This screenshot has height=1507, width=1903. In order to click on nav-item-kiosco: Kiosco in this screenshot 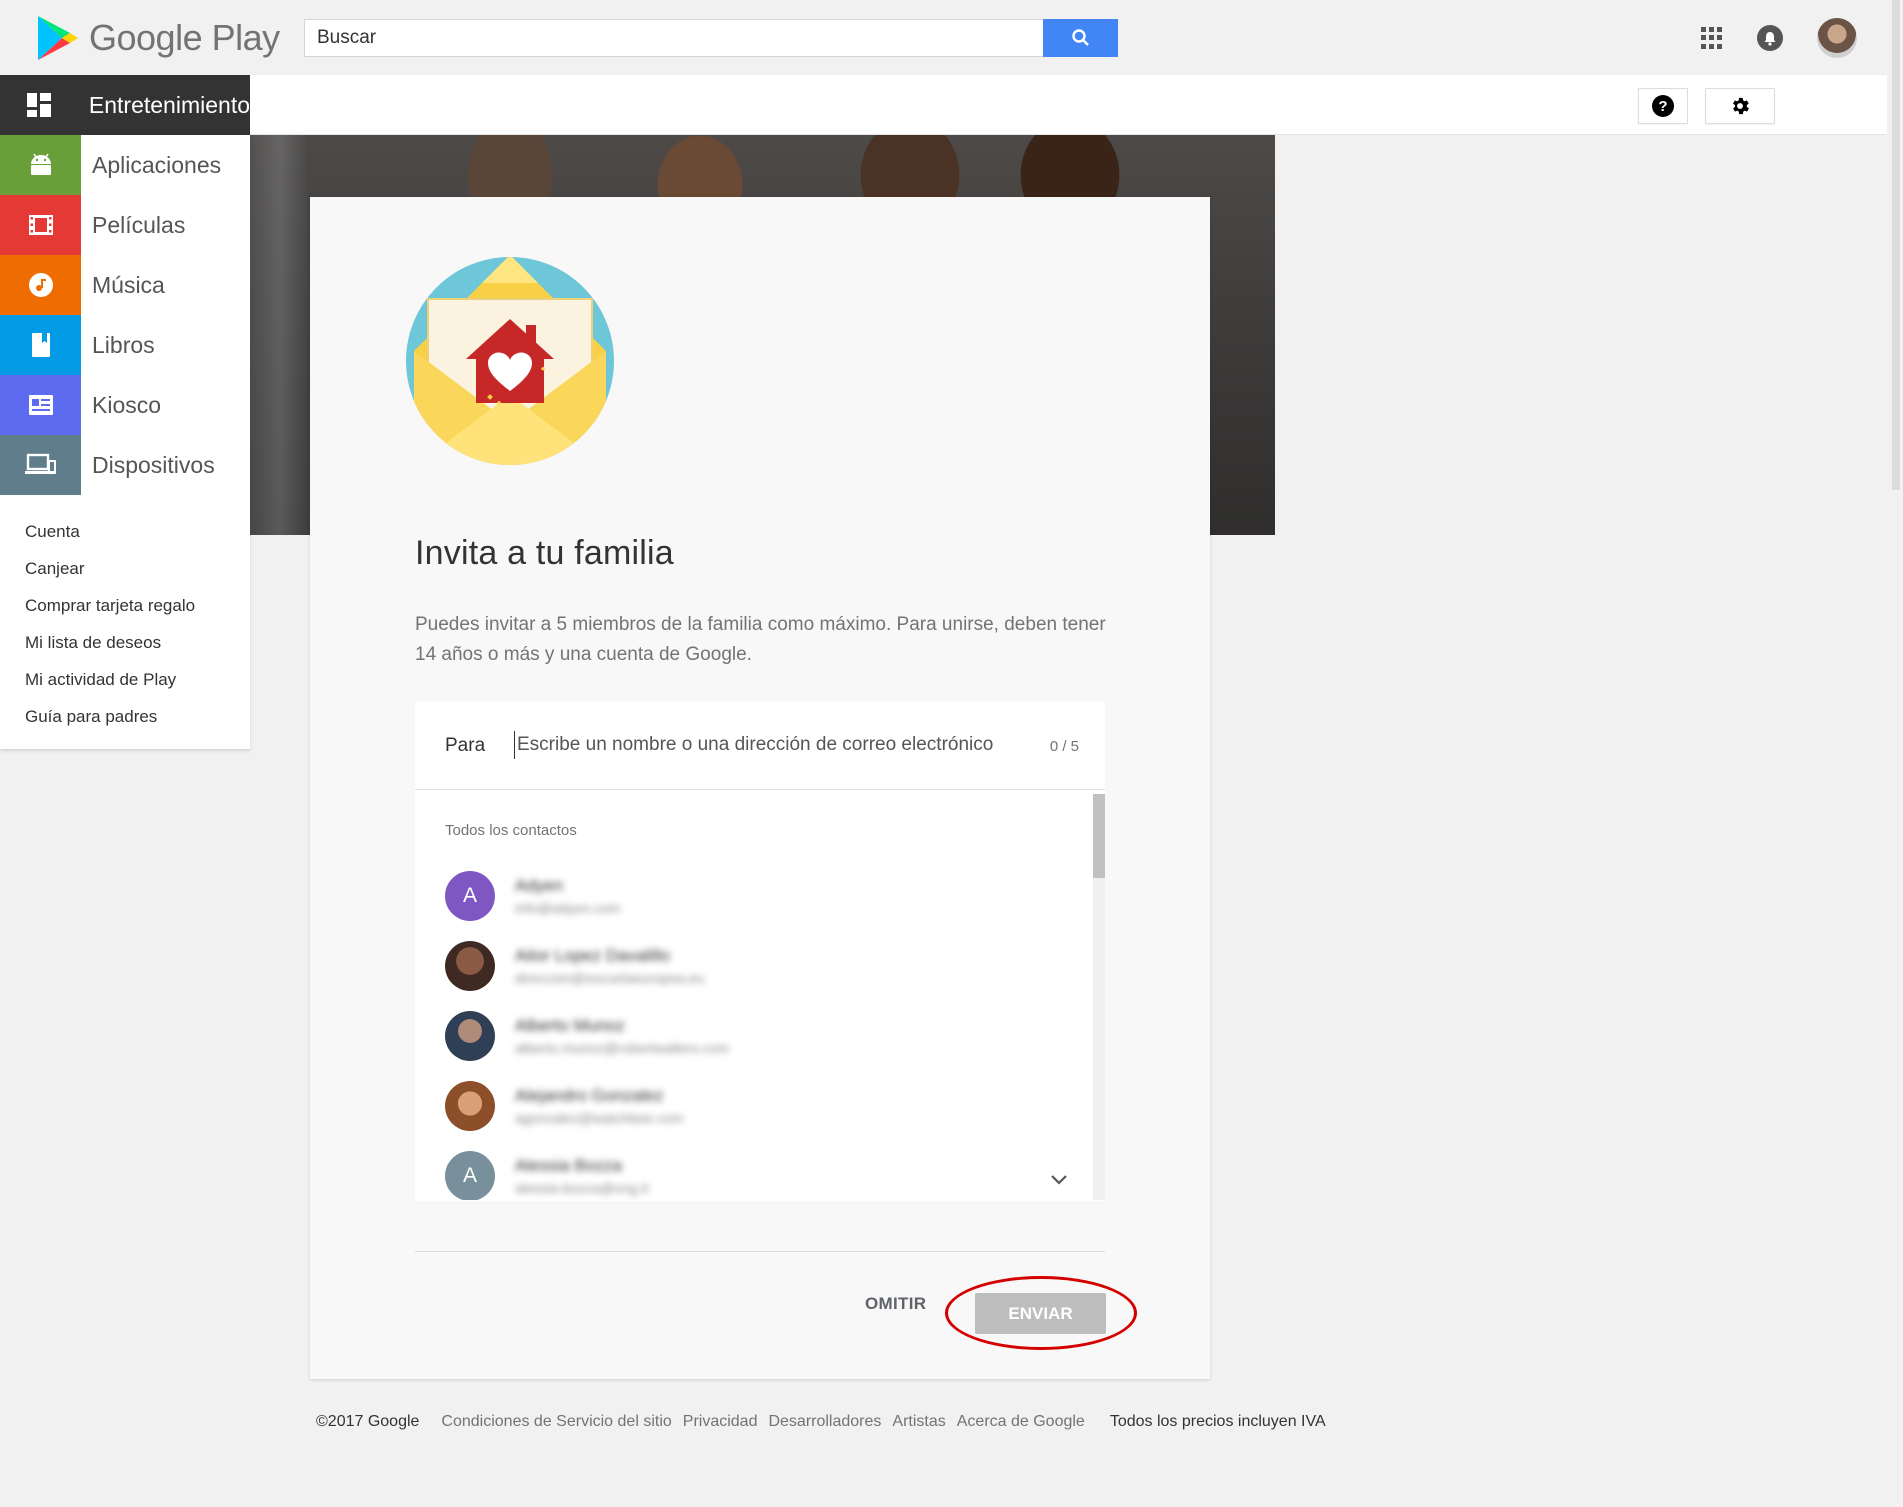, I will do `click(125, 405)`.